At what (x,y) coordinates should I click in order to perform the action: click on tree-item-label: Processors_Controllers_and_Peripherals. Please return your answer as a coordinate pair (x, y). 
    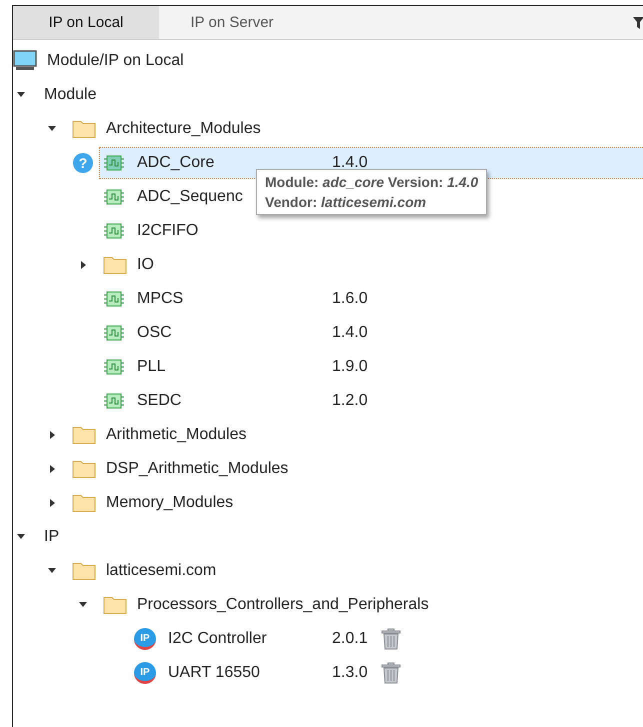
    Looking at the image, I should click on (283, 605).